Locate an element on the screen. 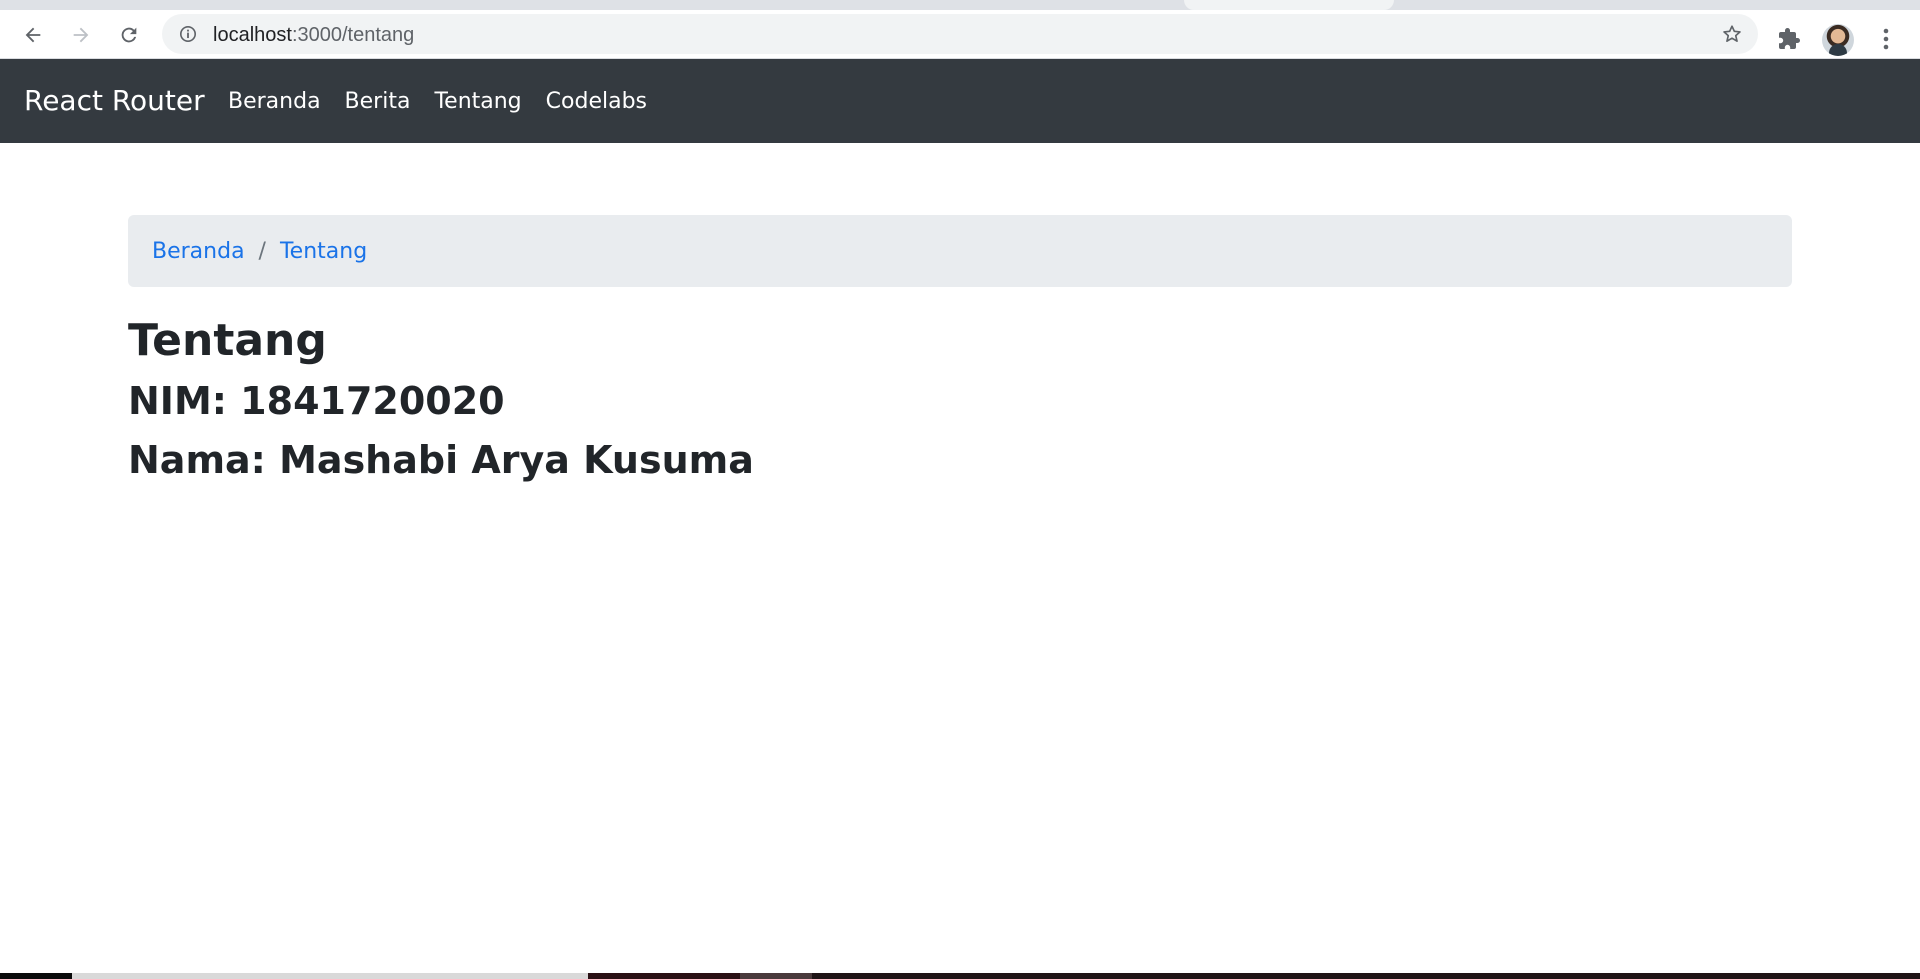 The width and height of the screenshot is (1920, 979). breadcrumb-item-beranda: Beranda is located at coordinates (198, 251).